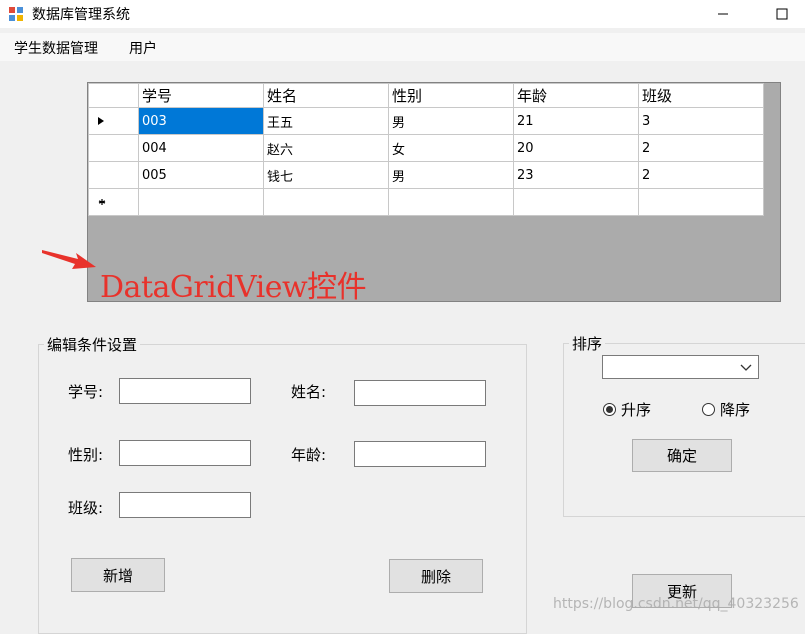  What do you see at coordinates (69, 259) in the screenshot?
I see `annotation-arrow-icon` at bounding box center [69, 259].